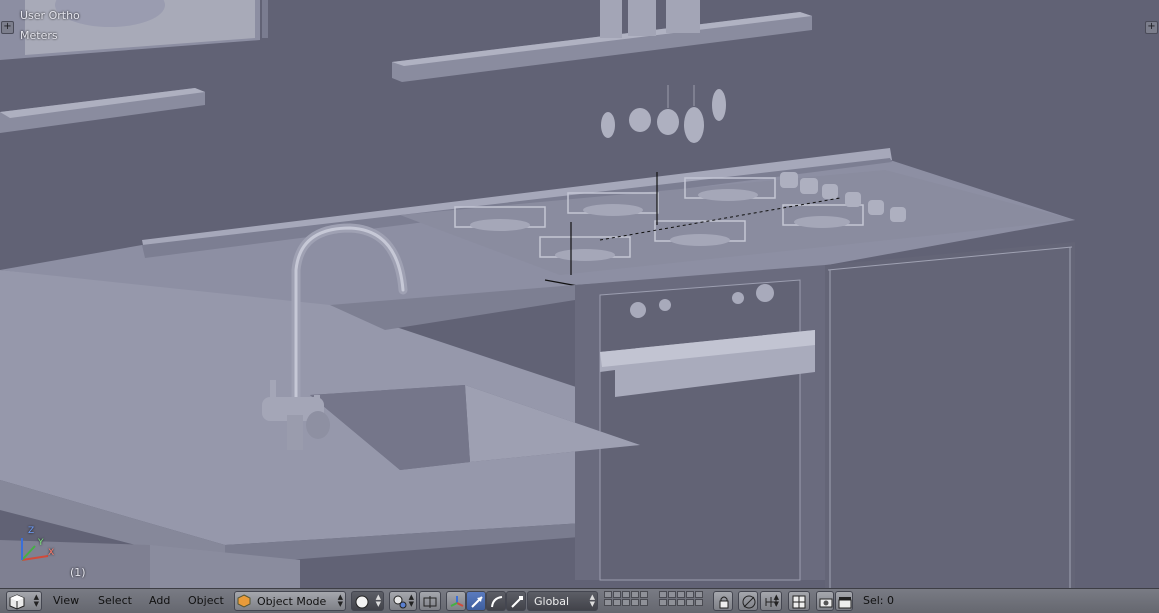  I want to click on transform-orientation-dropdown: Global ▲ ▼, so click(562, 601).